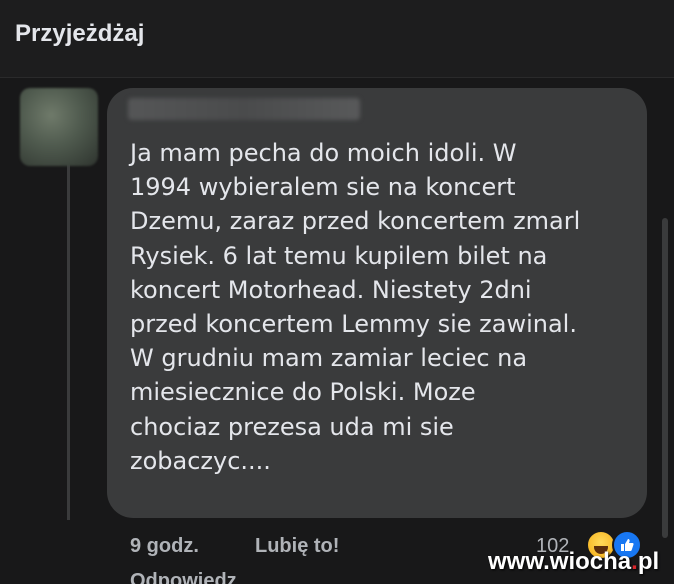 Image resolution: width=674 pixels, height=584 pixels. What do you see at coordinates (665, 378) in the screenshot?
I see `scrollbar` at bounding box center [665, 378].